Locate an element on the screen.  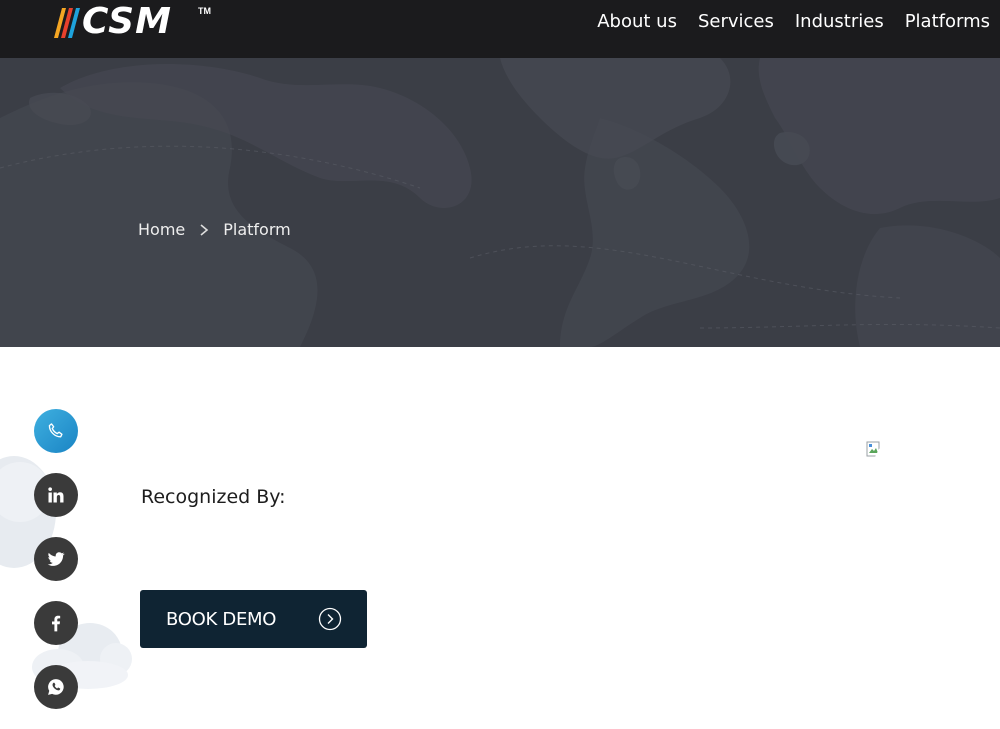
nav-industries: Industries is located at coordinates (839, 22).